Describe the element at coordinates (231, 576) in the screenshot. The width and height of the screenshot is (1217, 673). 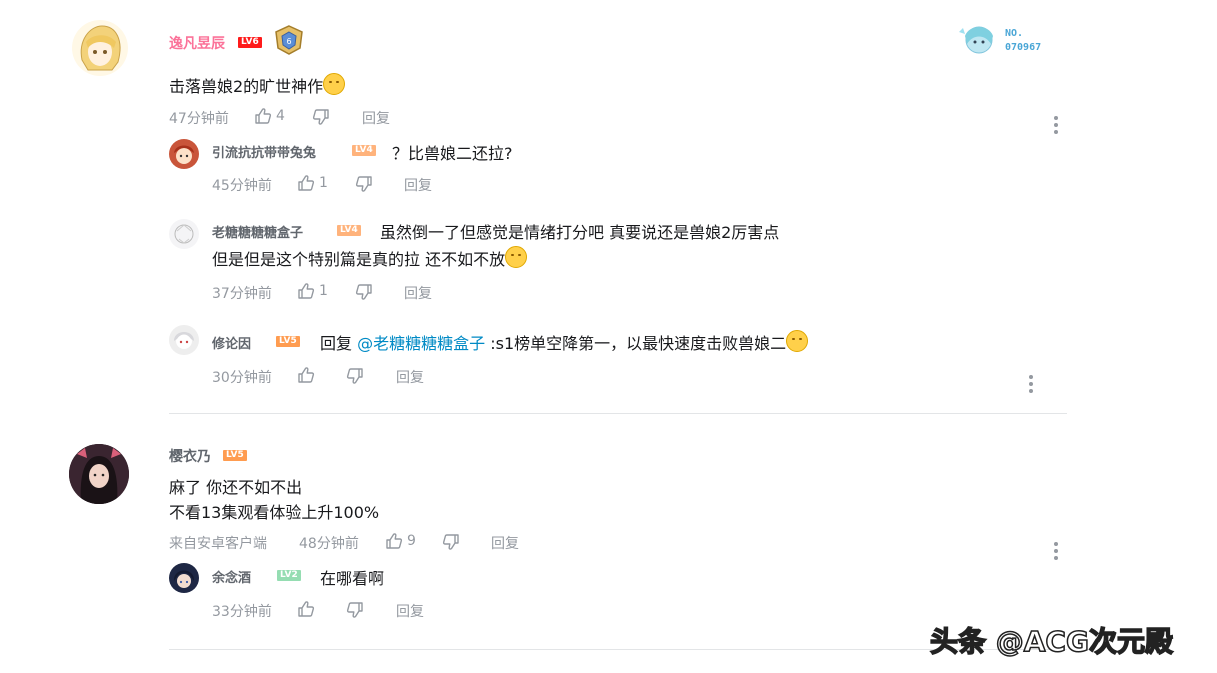
I see `username: 余念酒` at that location.